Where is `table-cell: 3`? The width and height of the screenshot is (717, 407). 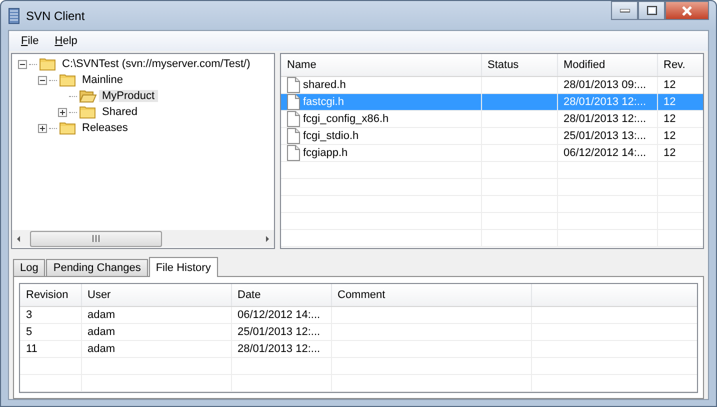
table-cell: 3 is located at coordinates (50, 315).